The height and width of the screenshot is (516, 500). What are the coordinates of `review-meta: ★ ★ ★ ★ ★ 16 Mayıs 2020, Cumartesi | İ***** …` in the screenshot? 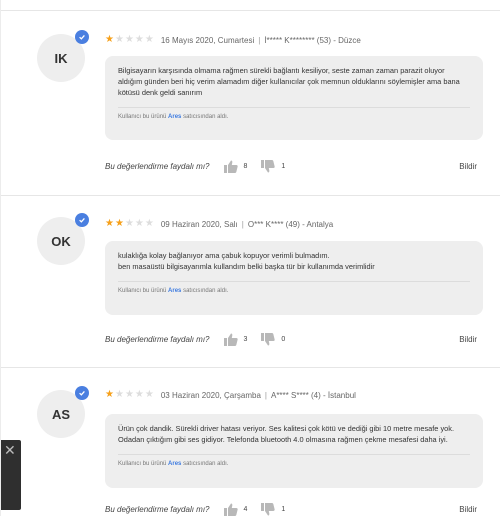 It's located at (233, 40).